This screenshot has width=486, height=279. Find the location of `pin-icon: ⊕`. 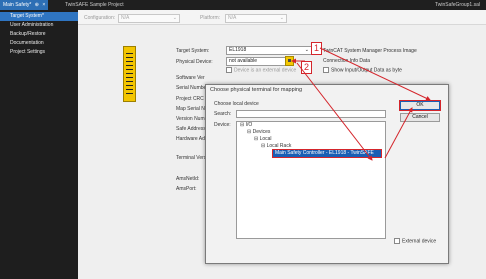

pin-icon: ⊕ is located at coordinates (37, 5).